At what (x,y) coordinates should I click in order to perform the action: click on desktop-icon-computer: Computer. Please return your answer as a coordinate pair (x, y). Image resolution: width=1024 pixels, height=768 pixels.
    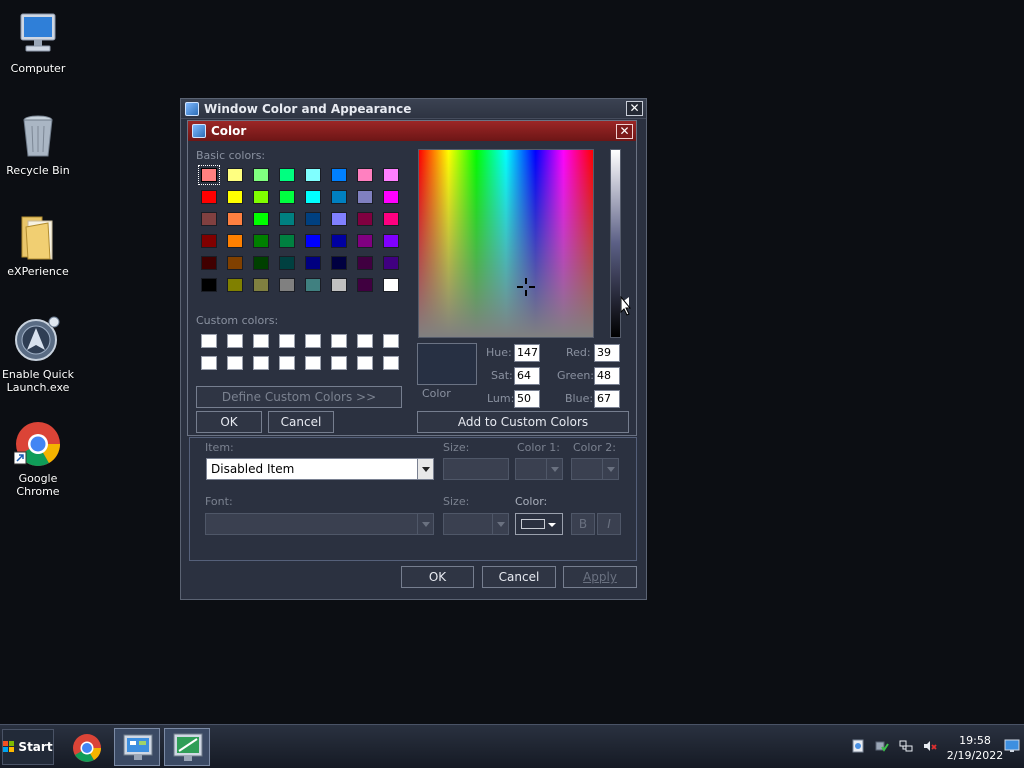
    Looking at the image, I should click on (38, 42).